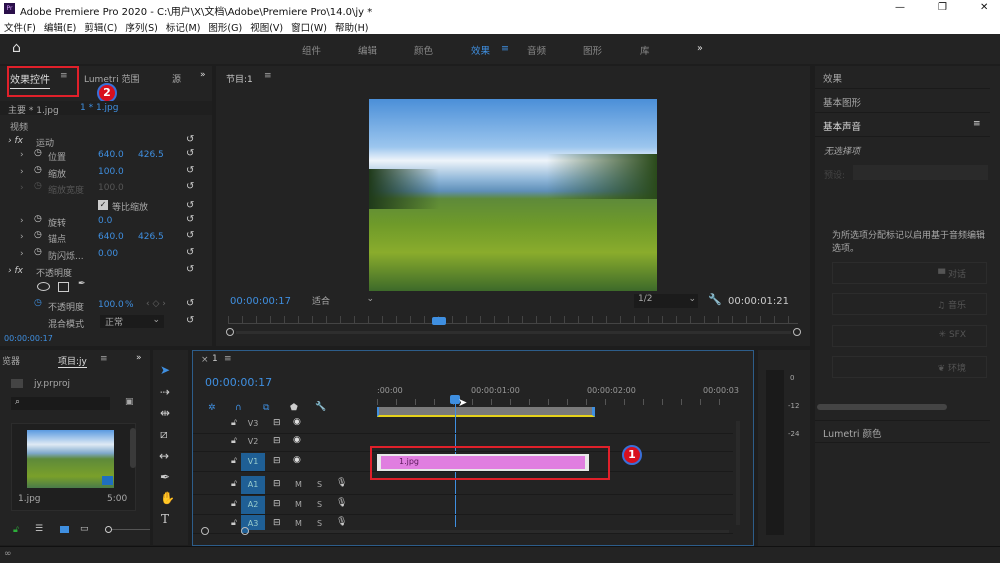 The height and width of the screenshot is (563, 1000). I want to click on tab-source: 源, so click(176, 78).